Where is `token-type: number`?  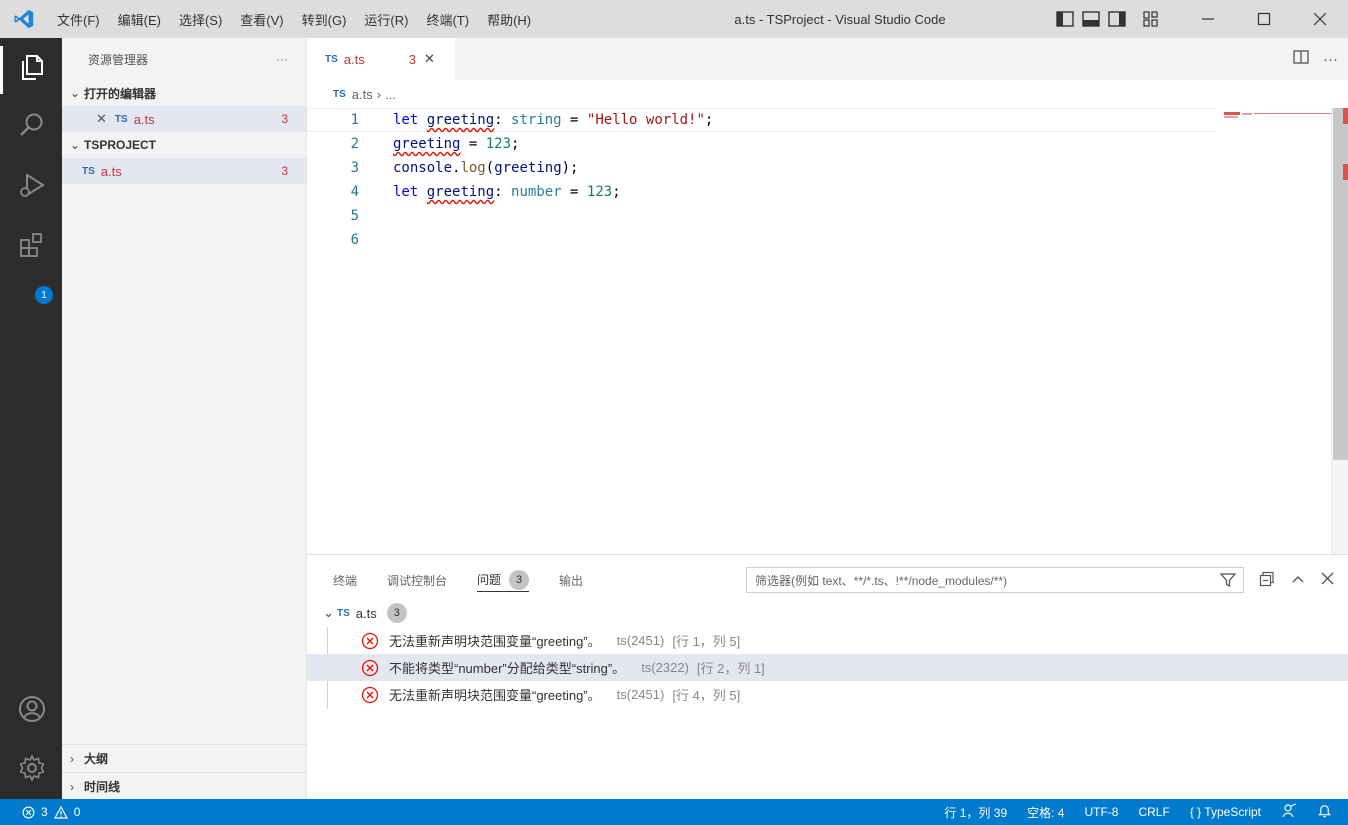 token-type: number is located at coordinates (536, 192).